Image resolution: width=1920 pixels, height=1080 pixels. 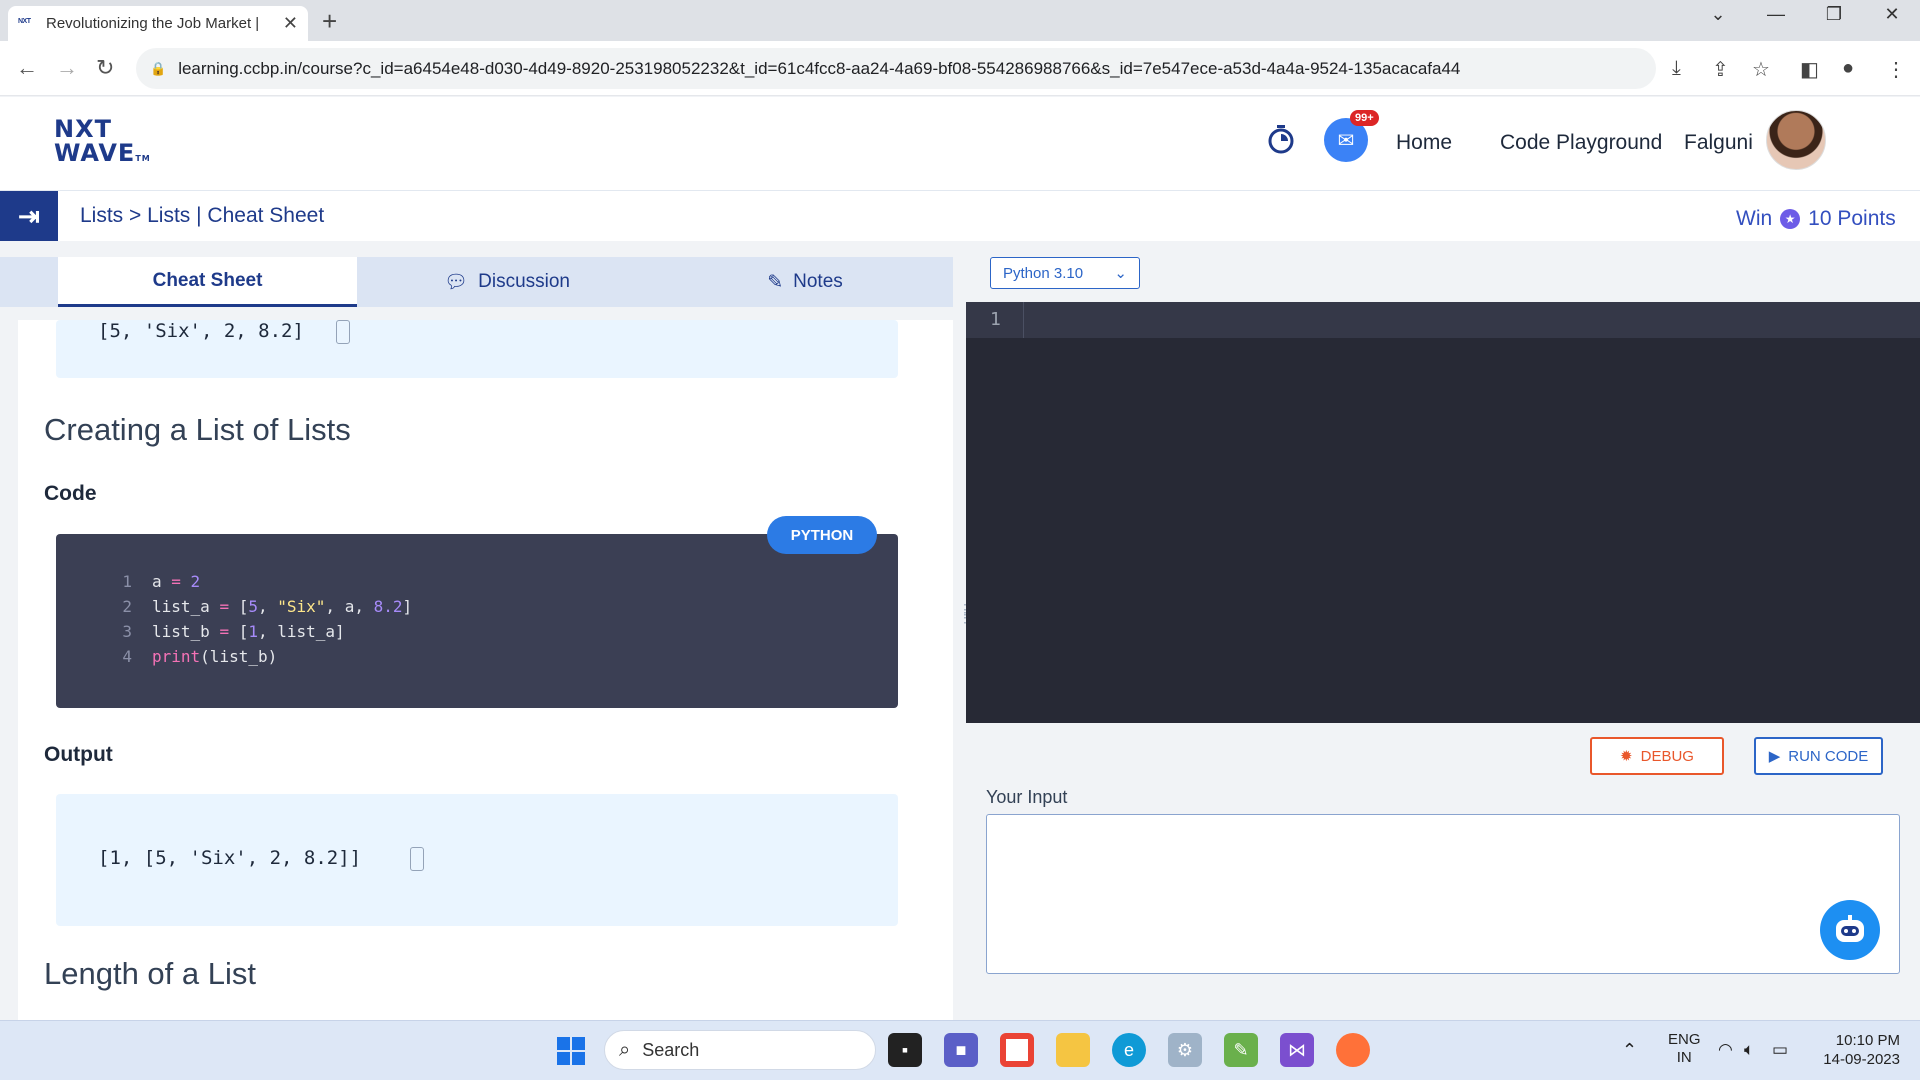 I want to click on chat-bubble-icon: 💬︎, so click(x=456, y=282).